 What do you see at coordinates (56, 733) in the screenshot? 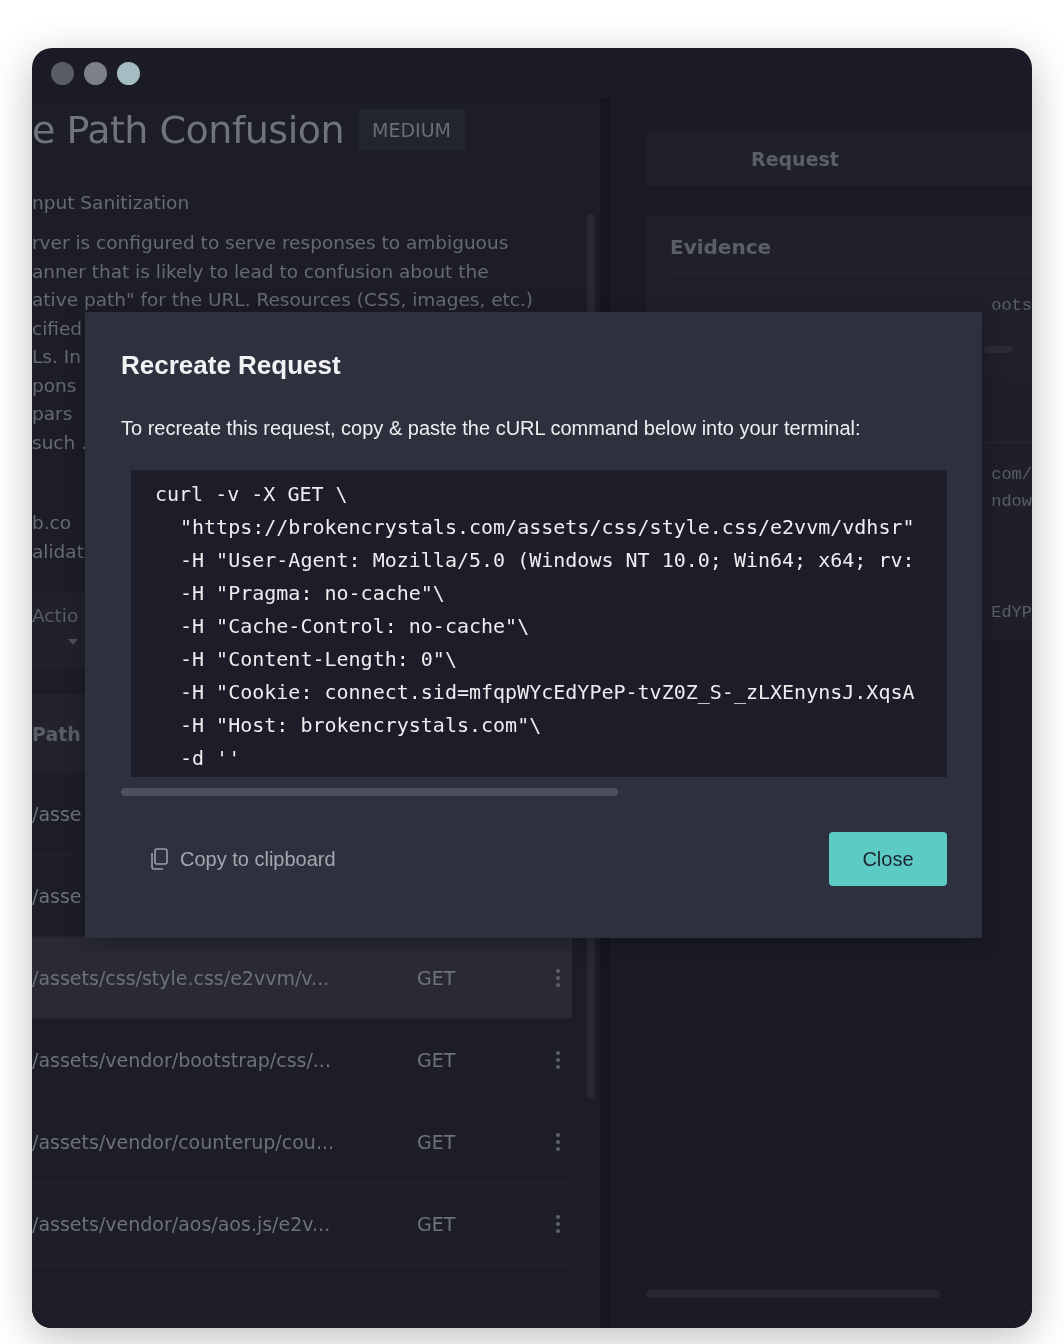
I see `column-header: Path` at bounding box center [56, 733].